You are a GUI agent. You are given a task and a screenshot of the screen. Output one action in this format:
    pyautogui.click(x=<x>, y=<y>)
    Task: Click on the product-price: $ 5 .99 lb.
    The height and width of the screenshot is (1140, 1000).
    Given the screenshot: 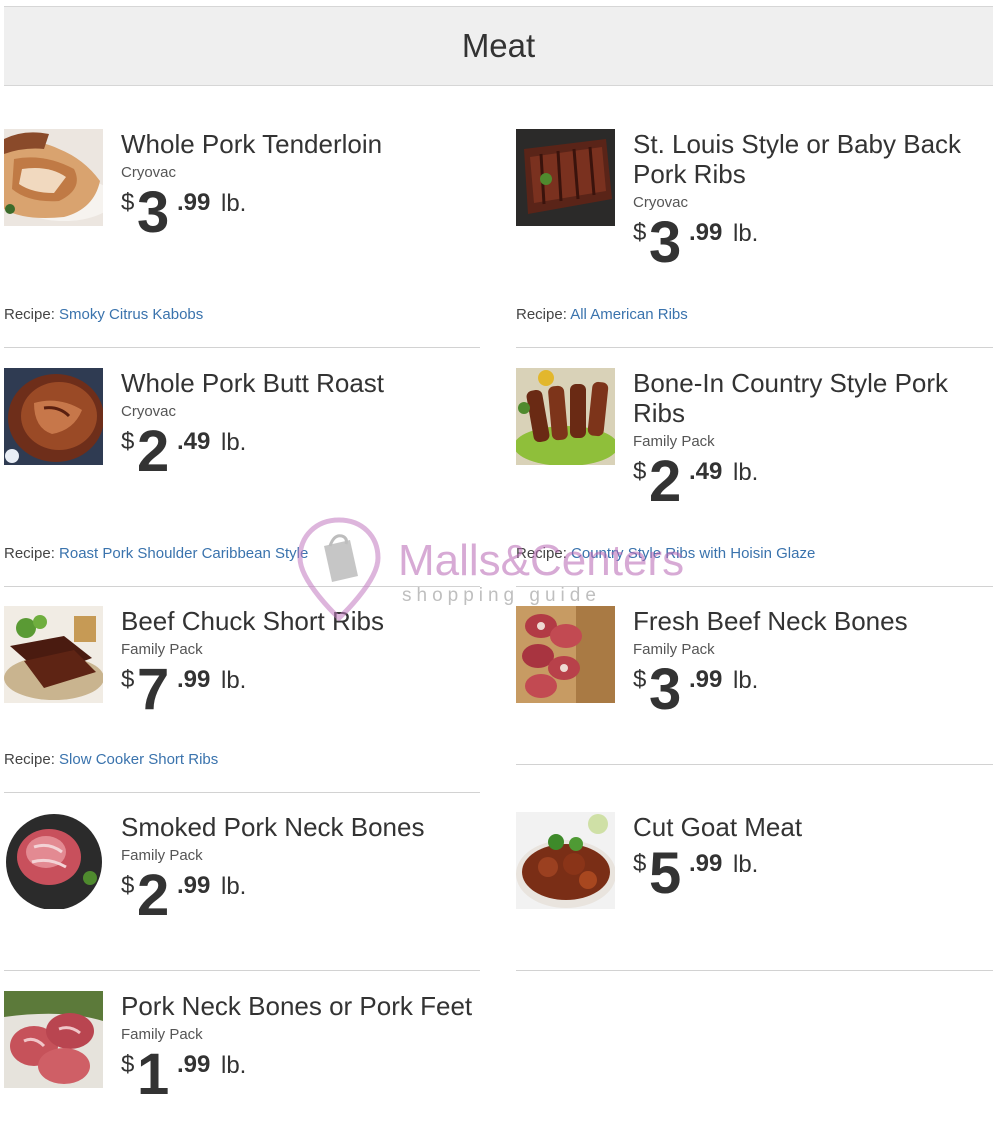 What is the action you would take?
    pyautogui.click(x=813, y=877)
    